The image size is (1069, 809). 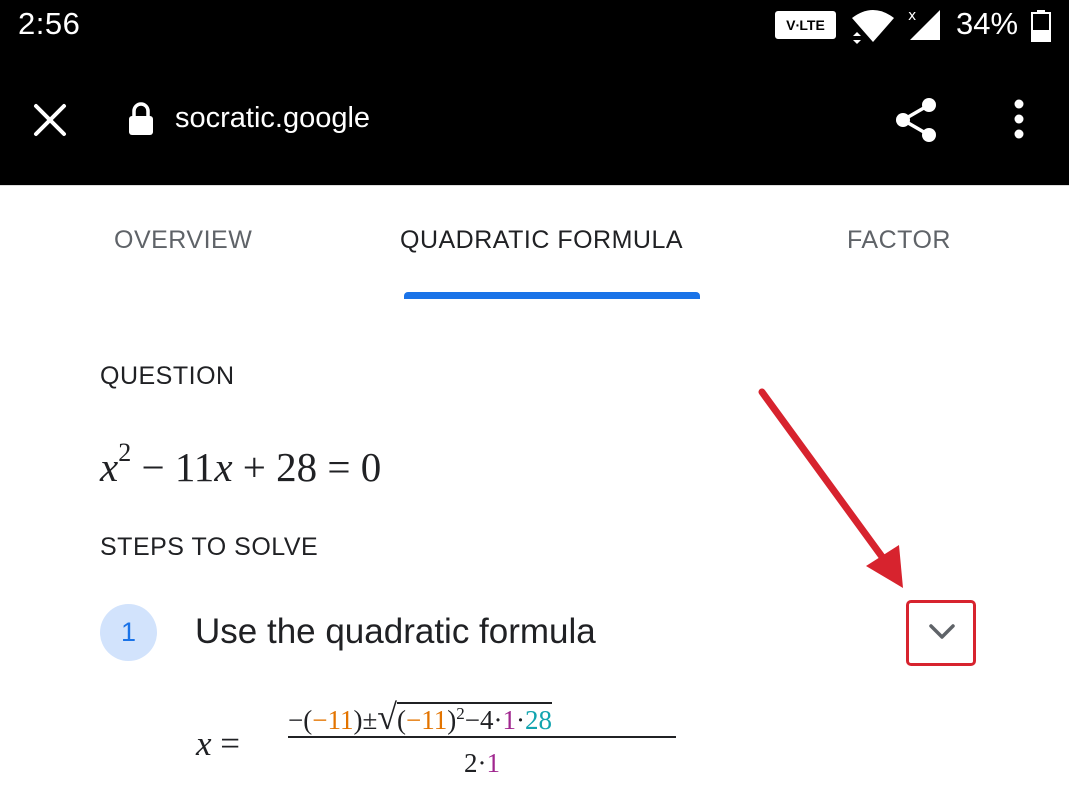 I want to click on wifi-icon, so click(x=873, y=27).